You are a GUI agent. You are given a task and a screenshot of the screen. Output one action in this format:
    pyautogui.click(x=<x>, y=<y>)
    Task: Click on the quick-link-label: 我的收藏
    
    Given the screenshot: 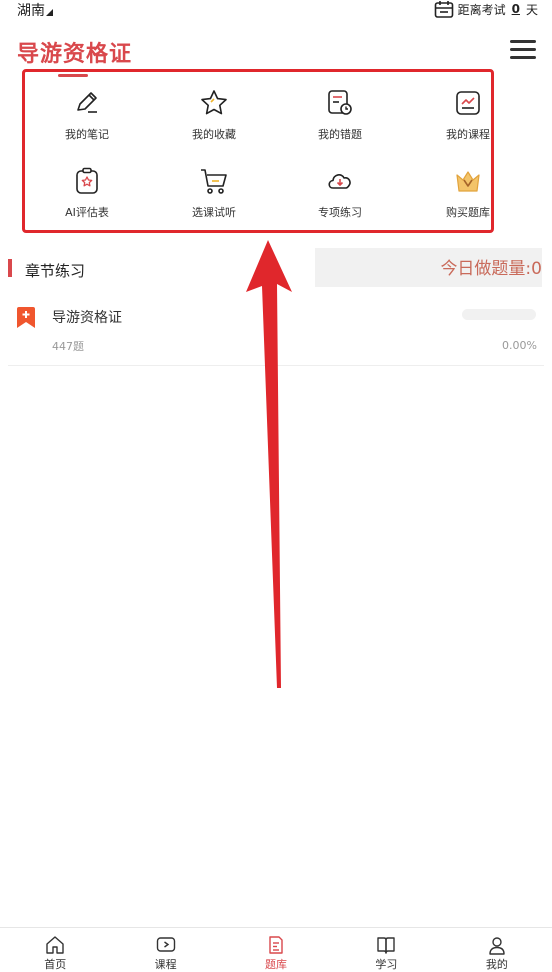 What is the action you would take?
    pyautogui.click(x=214, y=134)
    